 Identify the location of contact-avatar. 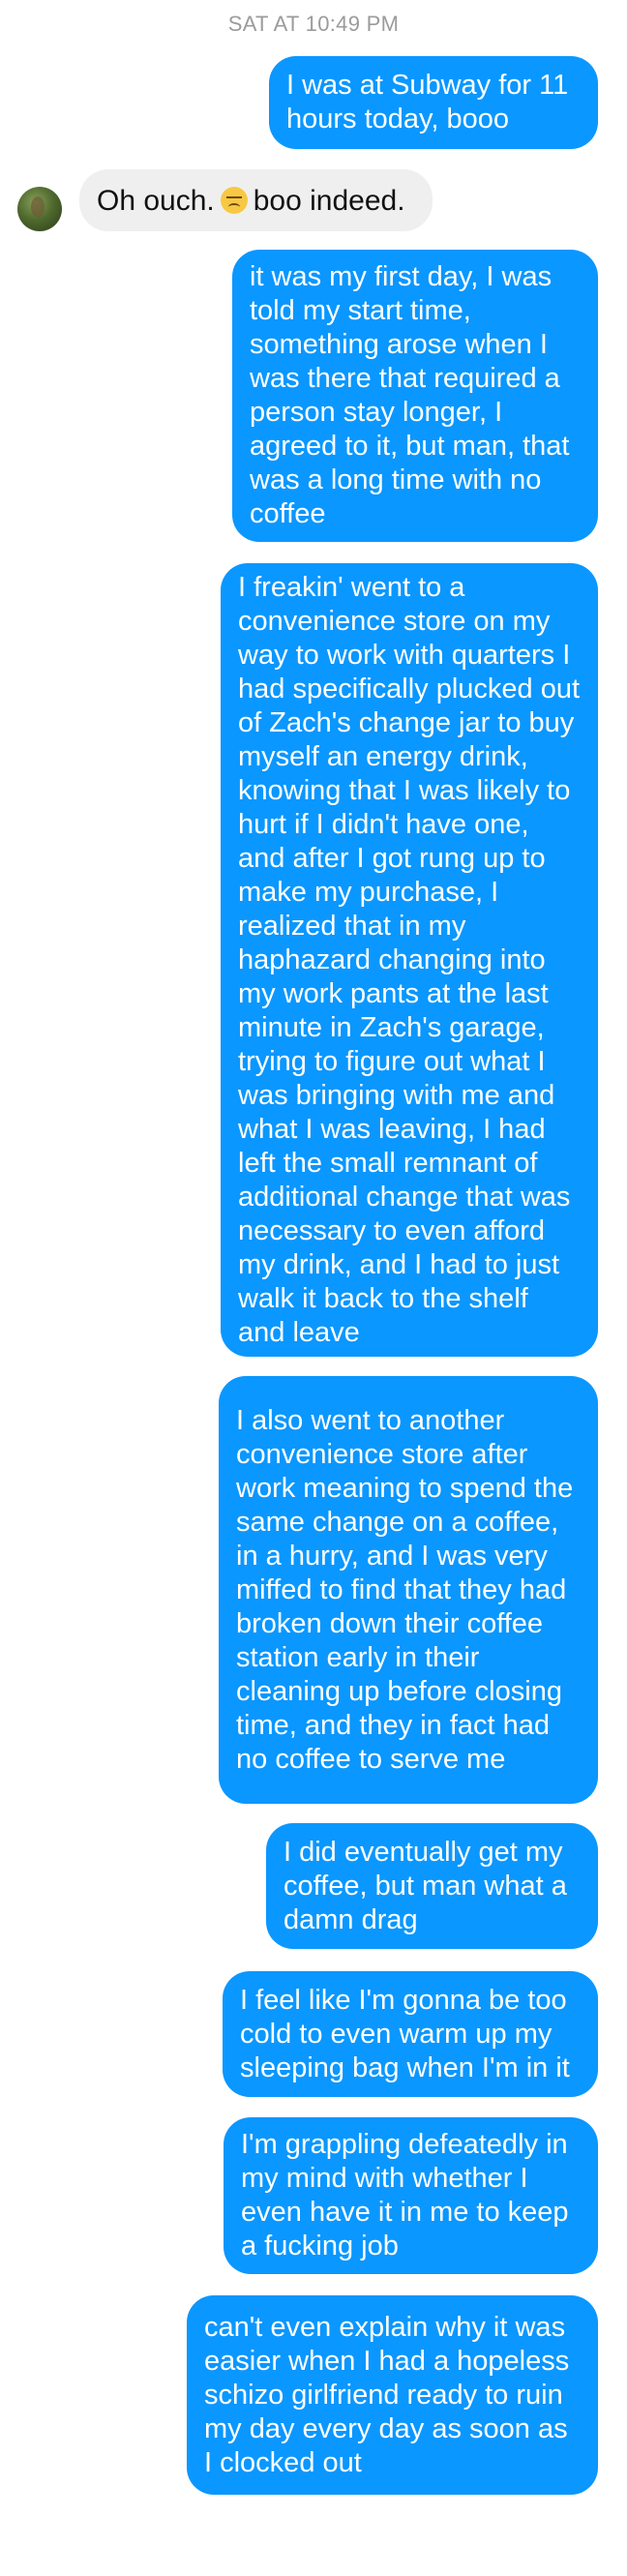
(39, 209).